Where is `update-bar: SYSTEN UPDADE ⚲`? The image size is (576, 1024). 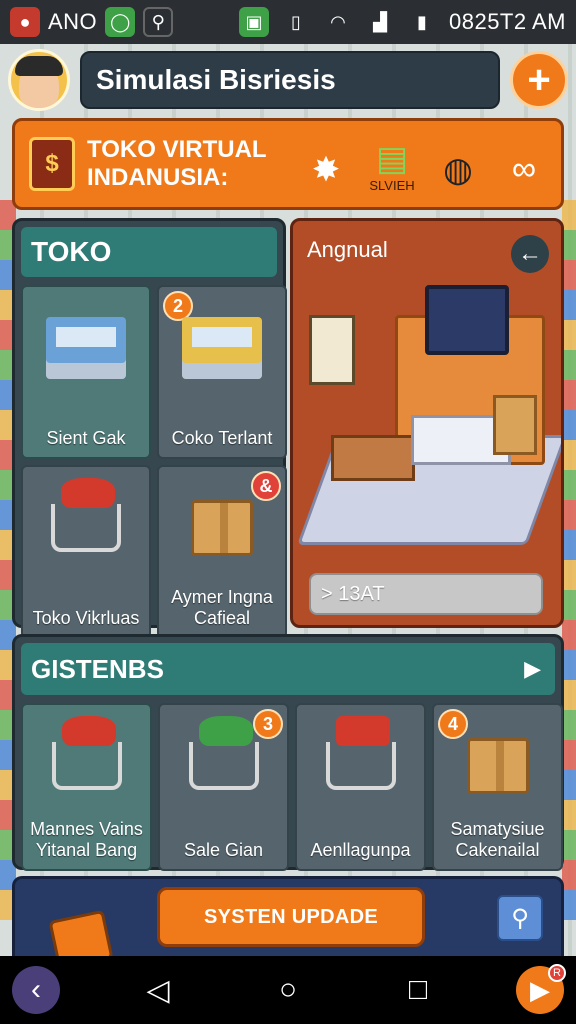
update-bar: SYSTEN UPDADE ⚲ is located at coordinates (288, 923).